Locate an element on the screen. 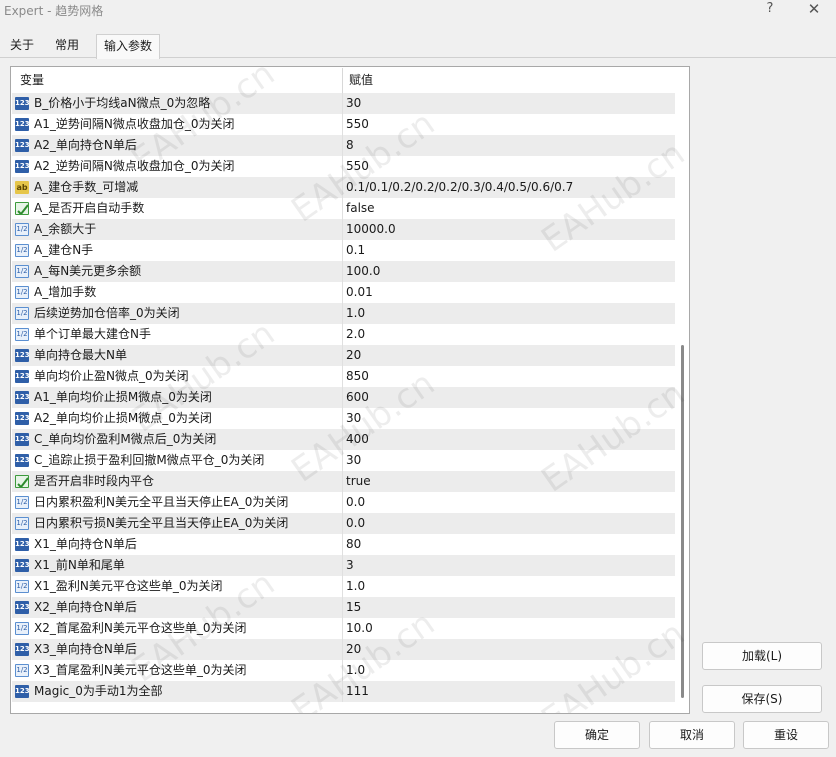 The image size is (836, 757). parameter-value: 10.0 is located at coordinates (359, 628).